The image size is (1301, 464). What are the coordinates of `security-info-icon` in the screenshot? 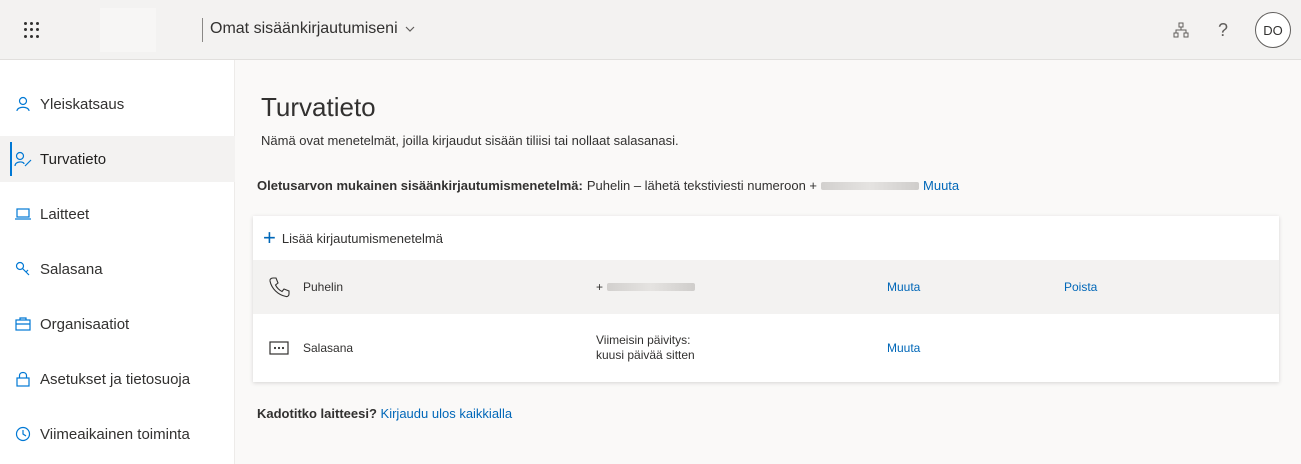 It's located at (23, 159).